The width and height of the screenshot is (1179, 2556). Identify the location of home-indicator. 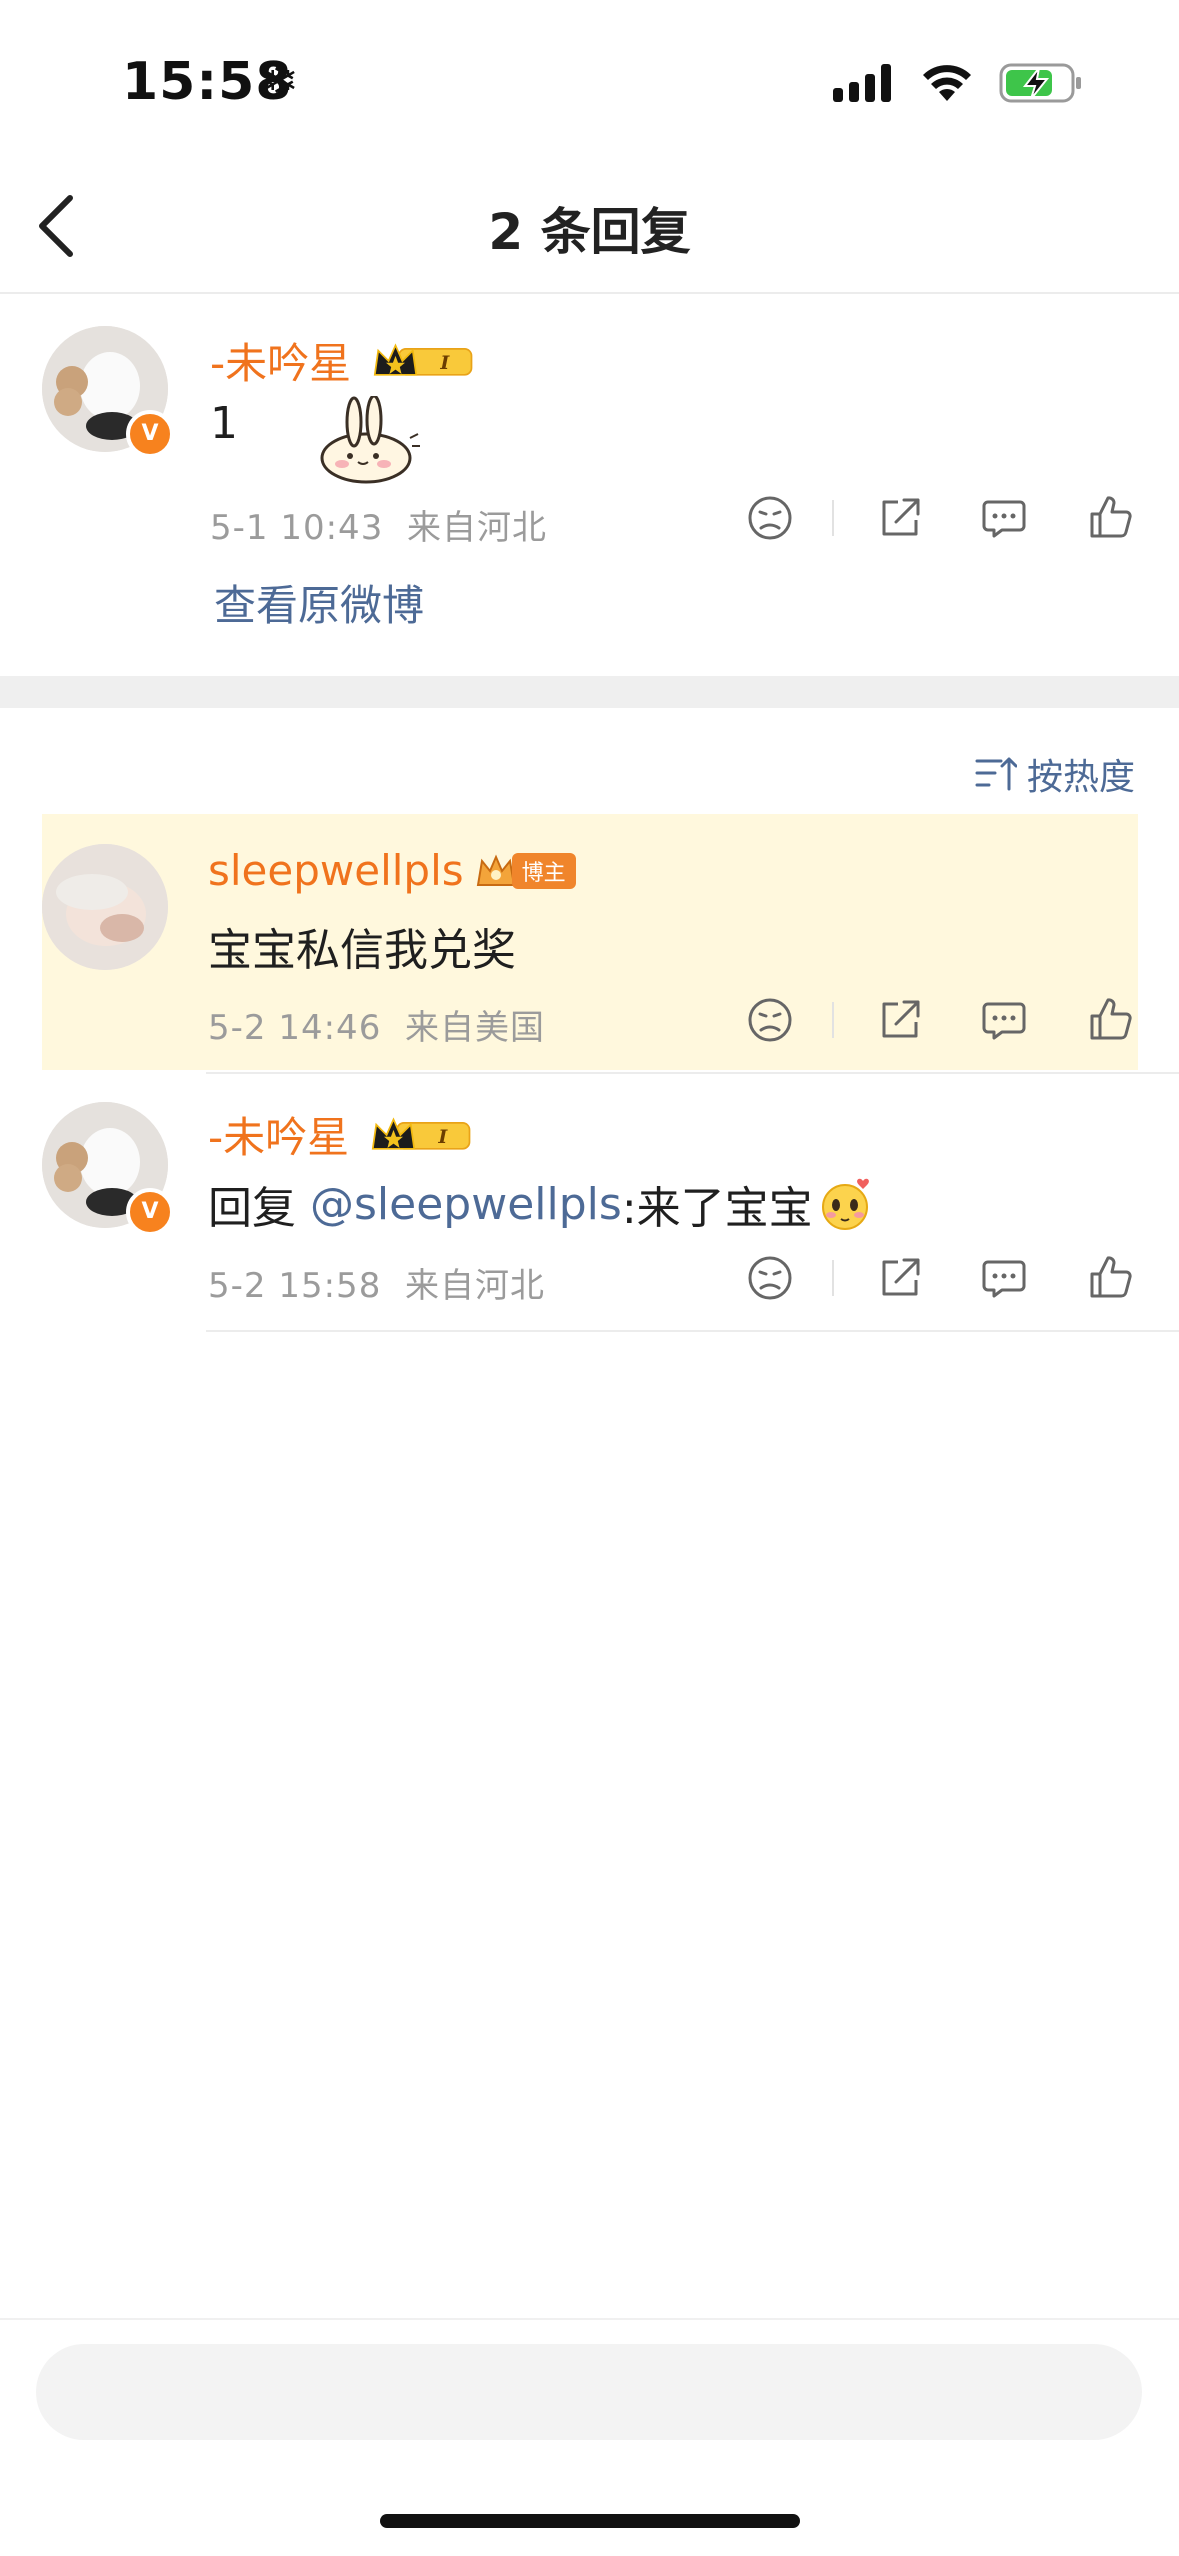
(590, 2521).